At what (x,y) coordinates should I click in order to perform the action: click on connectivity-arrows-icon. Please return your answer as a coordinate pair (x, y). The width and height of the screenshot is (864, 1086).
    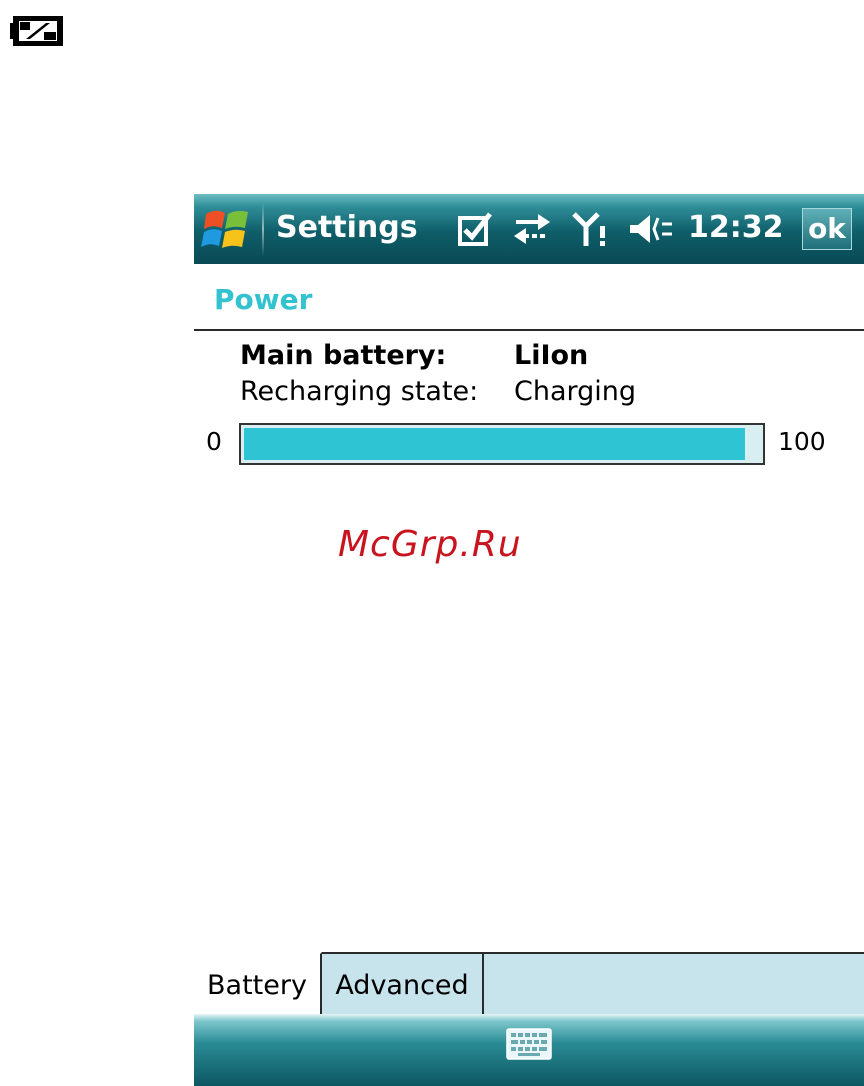
    Looking at the image, I should click on (532, 229).